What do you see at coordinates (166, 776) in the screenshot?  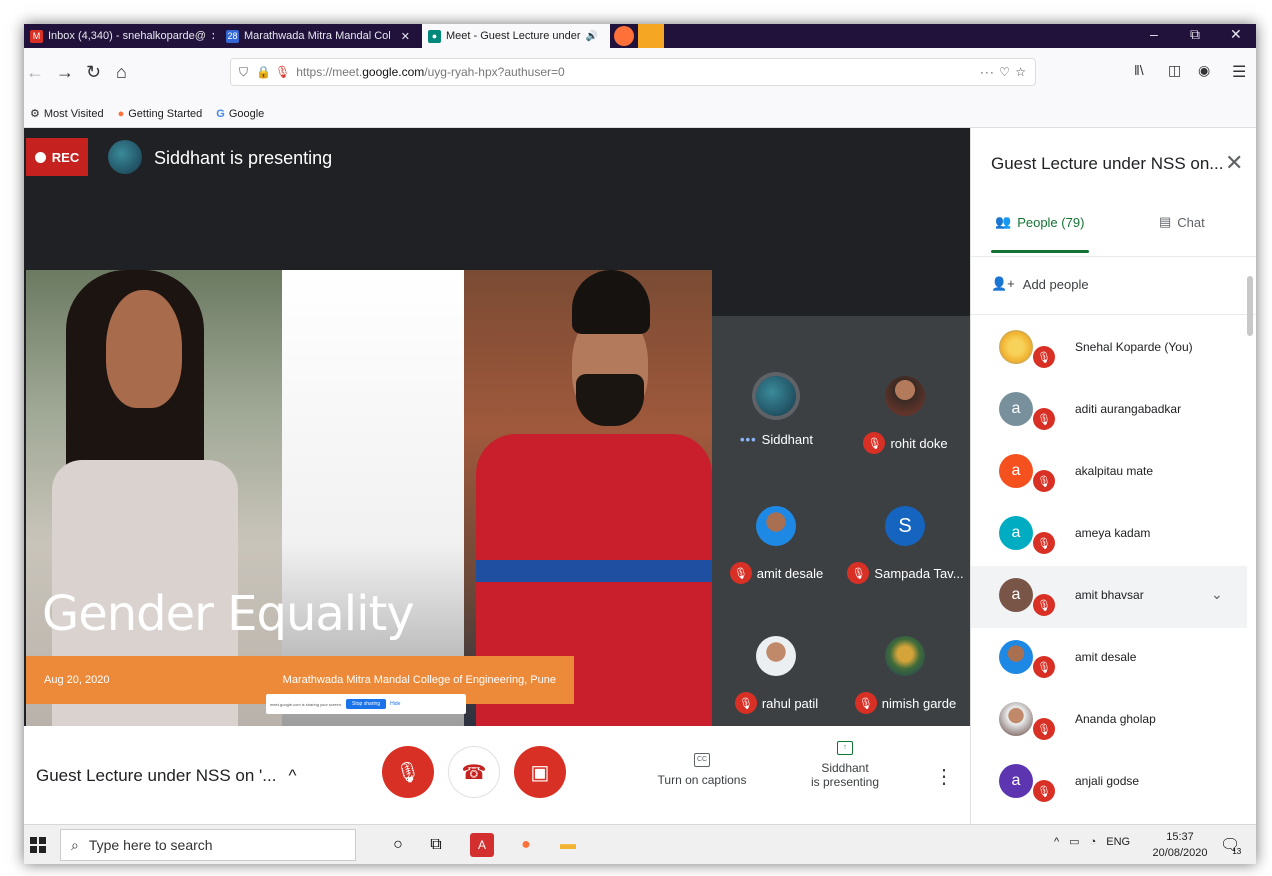 I see `meeting-details-toggle: Guest Lecture under NSS on '... ^` at bounding box center [166, 776].